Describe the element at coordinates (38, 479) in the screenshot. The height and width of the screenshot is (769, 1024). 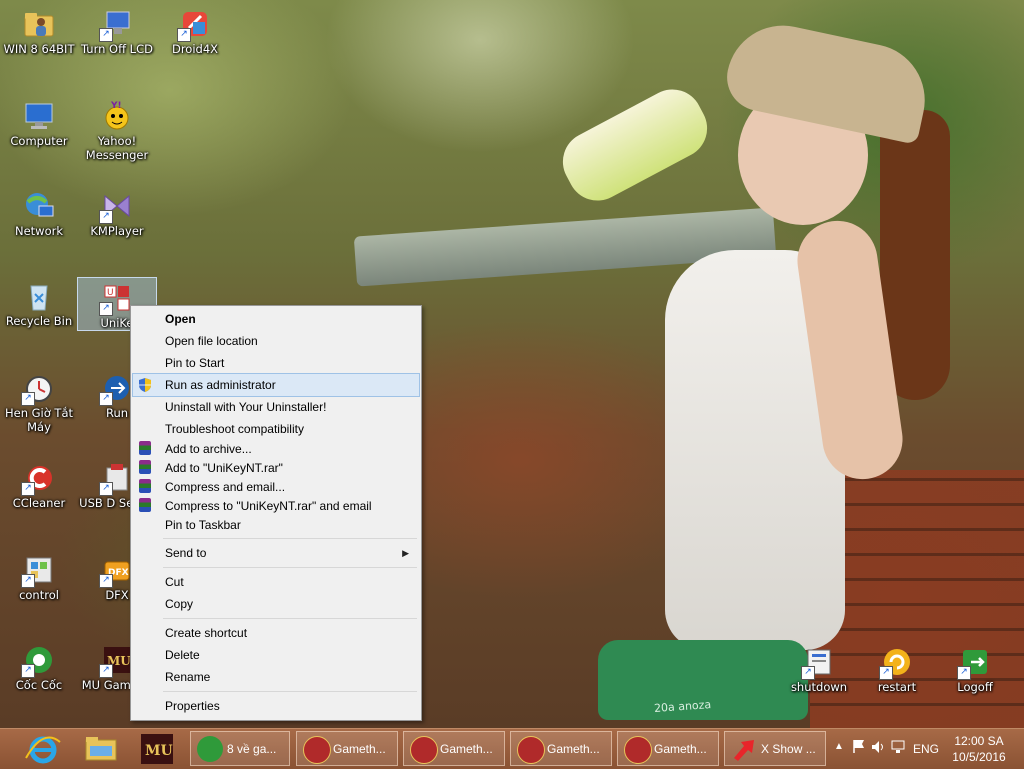
I see `ccleaner-icon: ↗` at that location.